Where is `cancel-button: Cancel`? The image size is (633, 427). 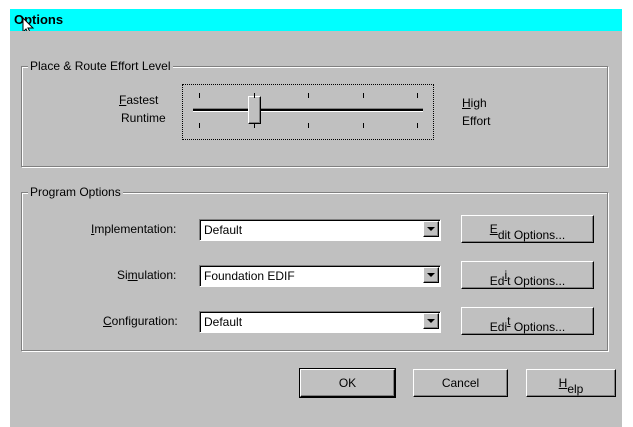 cancel-button: Cancel is located at coordinates (460, 383).